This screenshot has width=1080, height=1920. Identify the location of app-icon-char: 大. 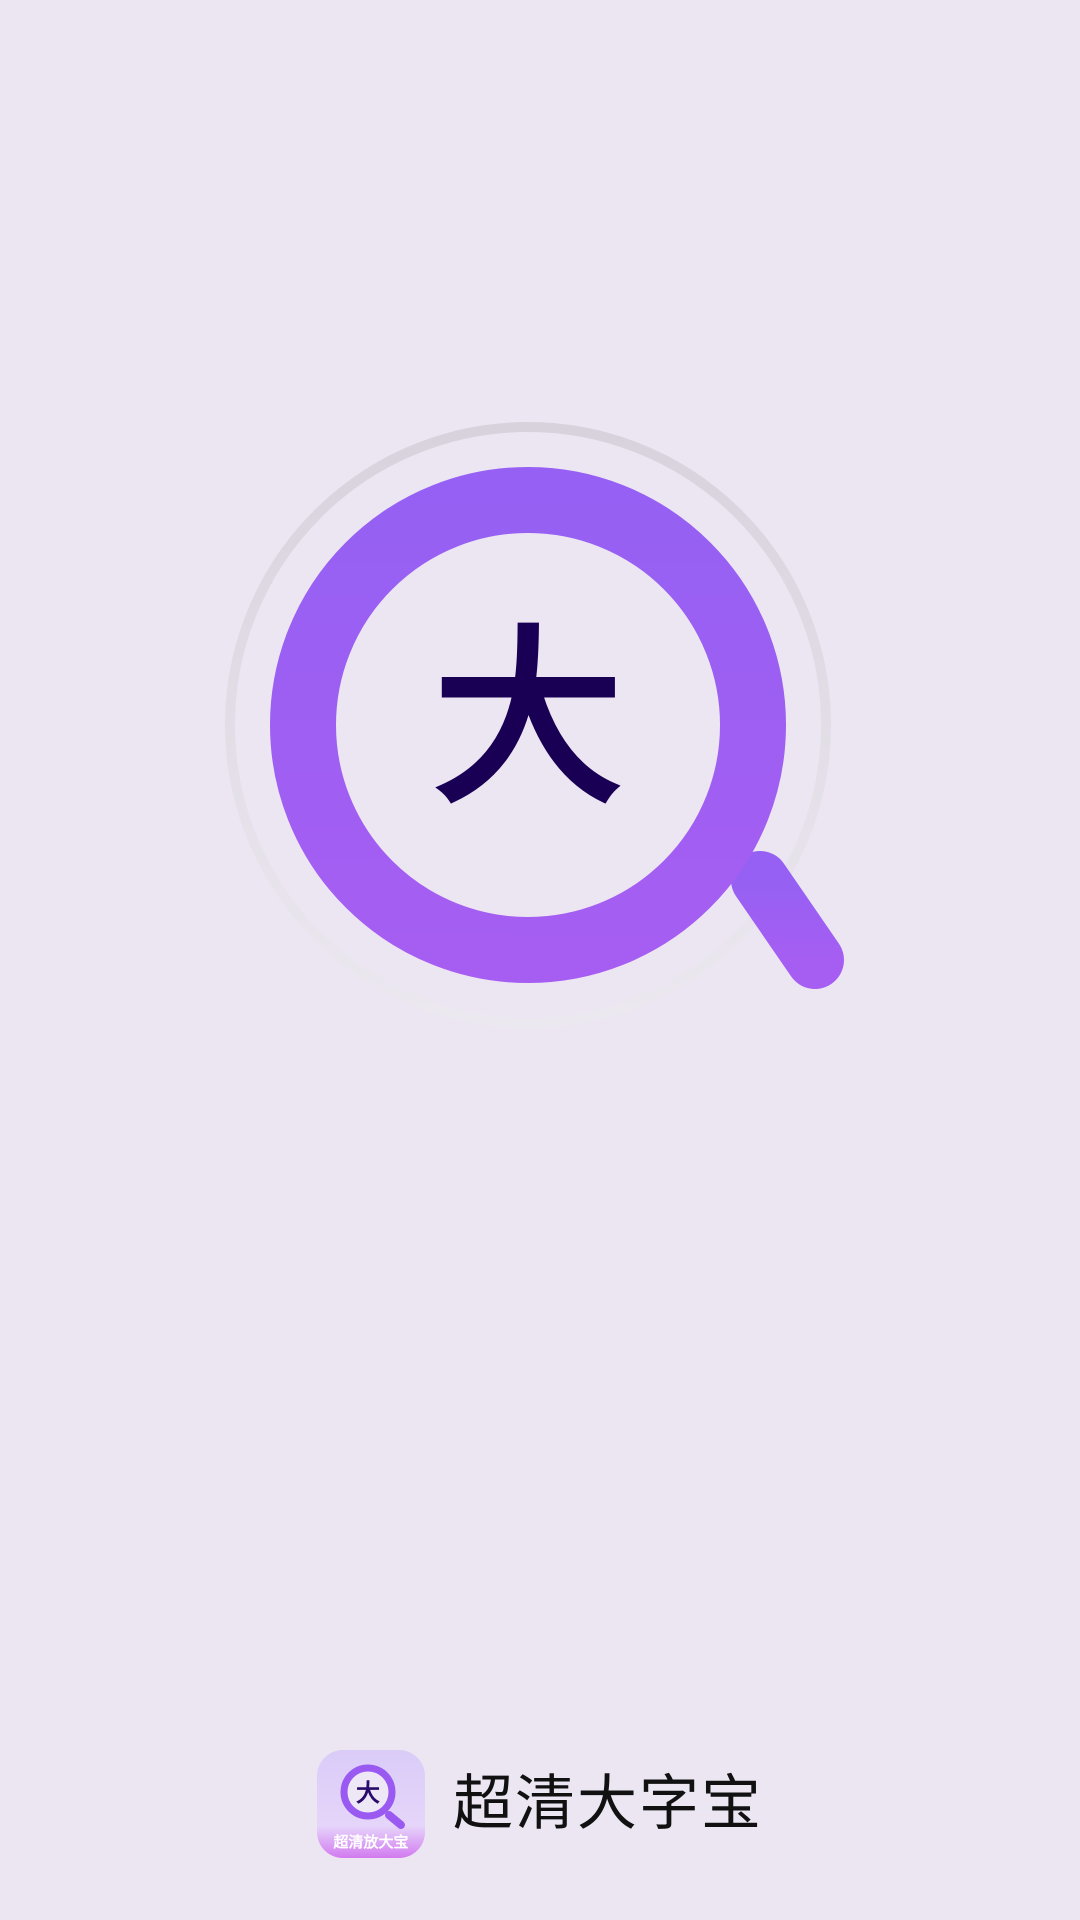
(368, 1793).